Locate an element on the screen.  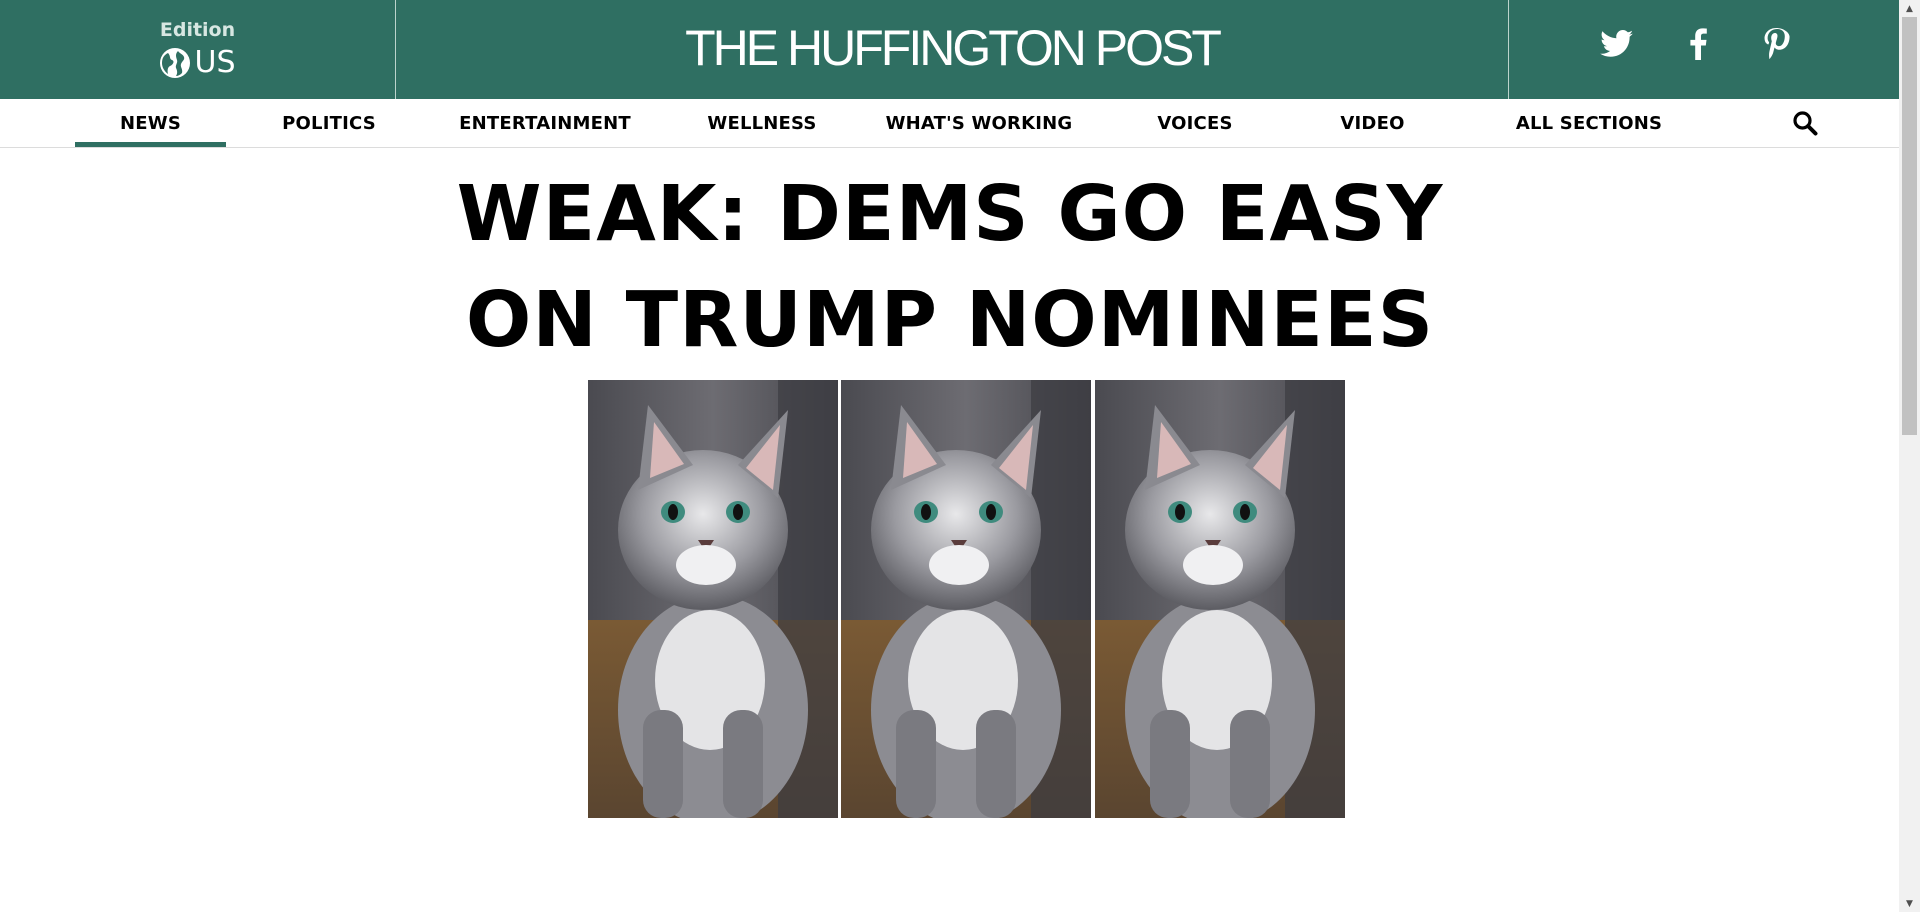
nav-item-all-sections: ALL SECTIONS is located at coordinates (1589, 123).